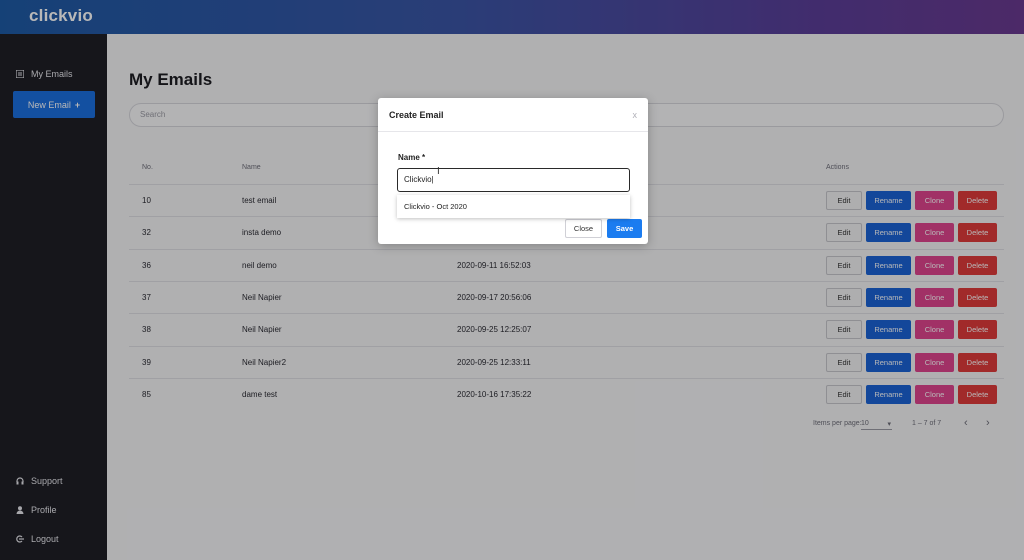 The width and height of the screenshot is (1024, 560). Describe the element at coordinates (418, 179) in the screenshot. I see `name-input-value: Clickvio` at that location.